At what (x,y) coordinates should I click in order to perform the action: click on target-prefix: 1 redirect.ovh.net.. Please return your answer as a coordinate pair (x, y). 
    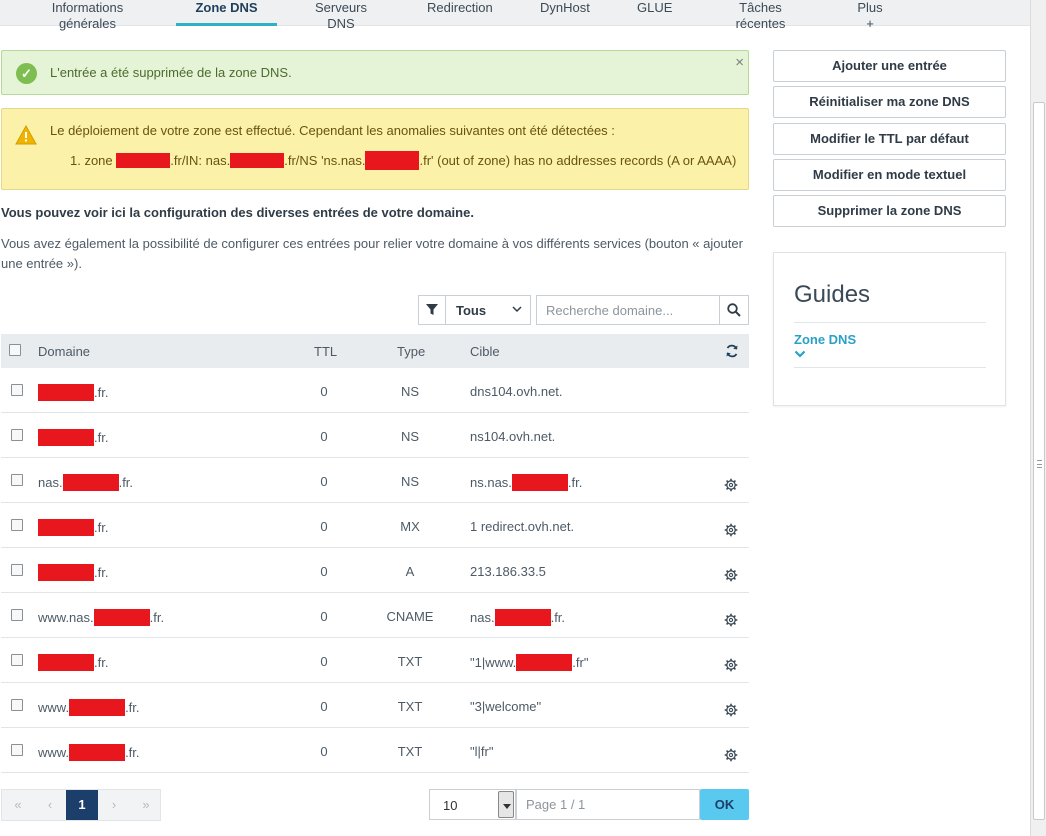
    Looking at the image, I should click on (522, 526).